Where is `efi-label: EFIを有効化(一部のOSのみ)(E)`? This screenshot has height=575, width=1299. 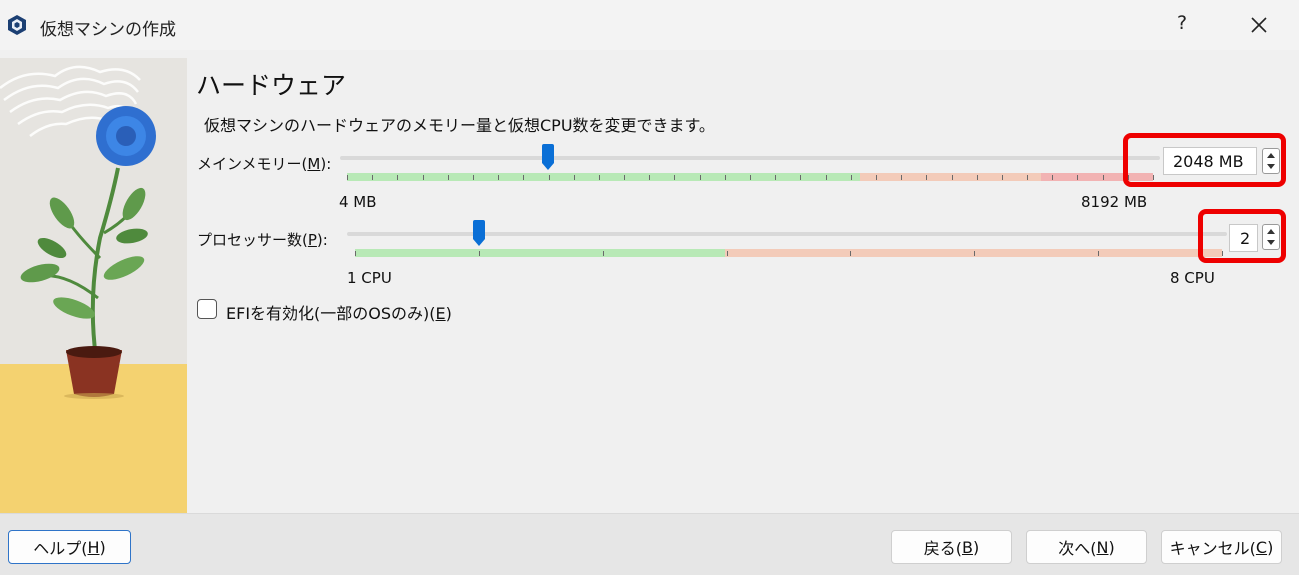 efi-label: EFIを有効化(一部のOSのみ)(E) is located at coordinates (339, 312).